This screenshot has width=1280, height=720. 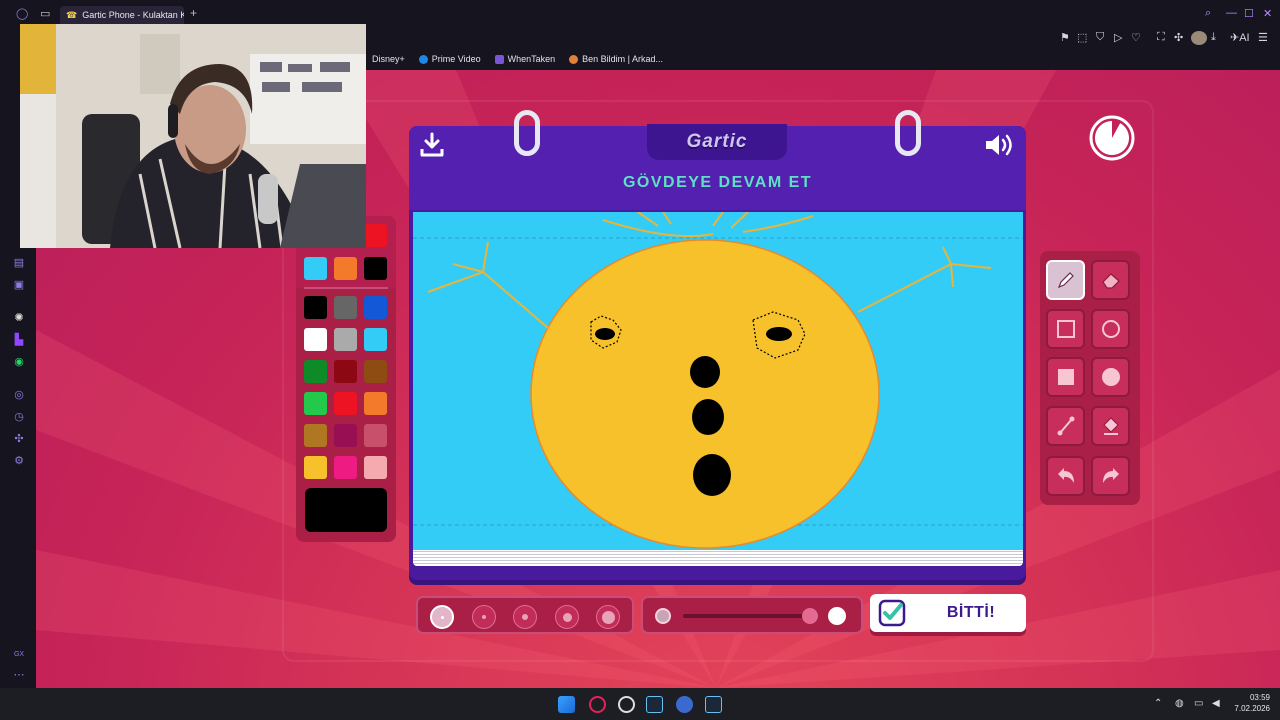 What do you see at coordinates (1161, 37) in the screenshot?
I see `wallet-icon: ⛶` at bounding box center [1161, 37].